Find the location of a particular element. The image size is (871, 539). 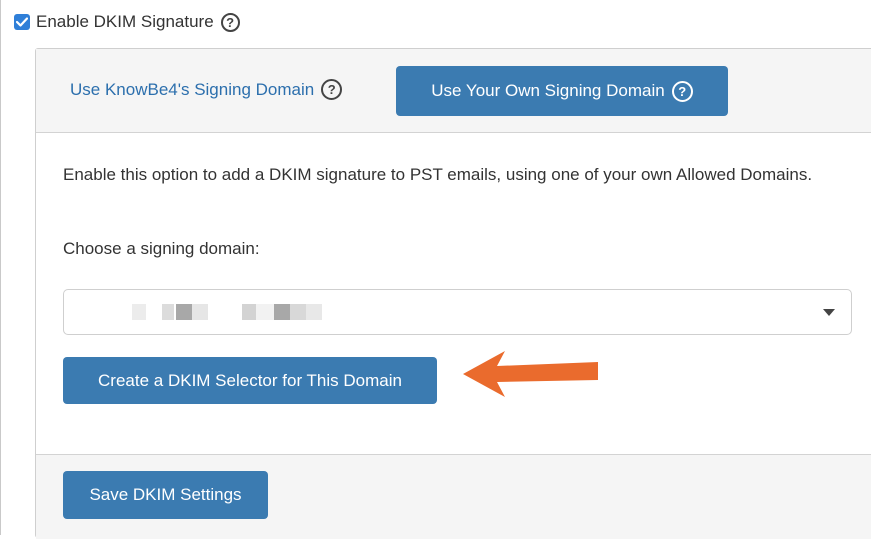

chevron-down-icon is located at coordinates (829, 312).